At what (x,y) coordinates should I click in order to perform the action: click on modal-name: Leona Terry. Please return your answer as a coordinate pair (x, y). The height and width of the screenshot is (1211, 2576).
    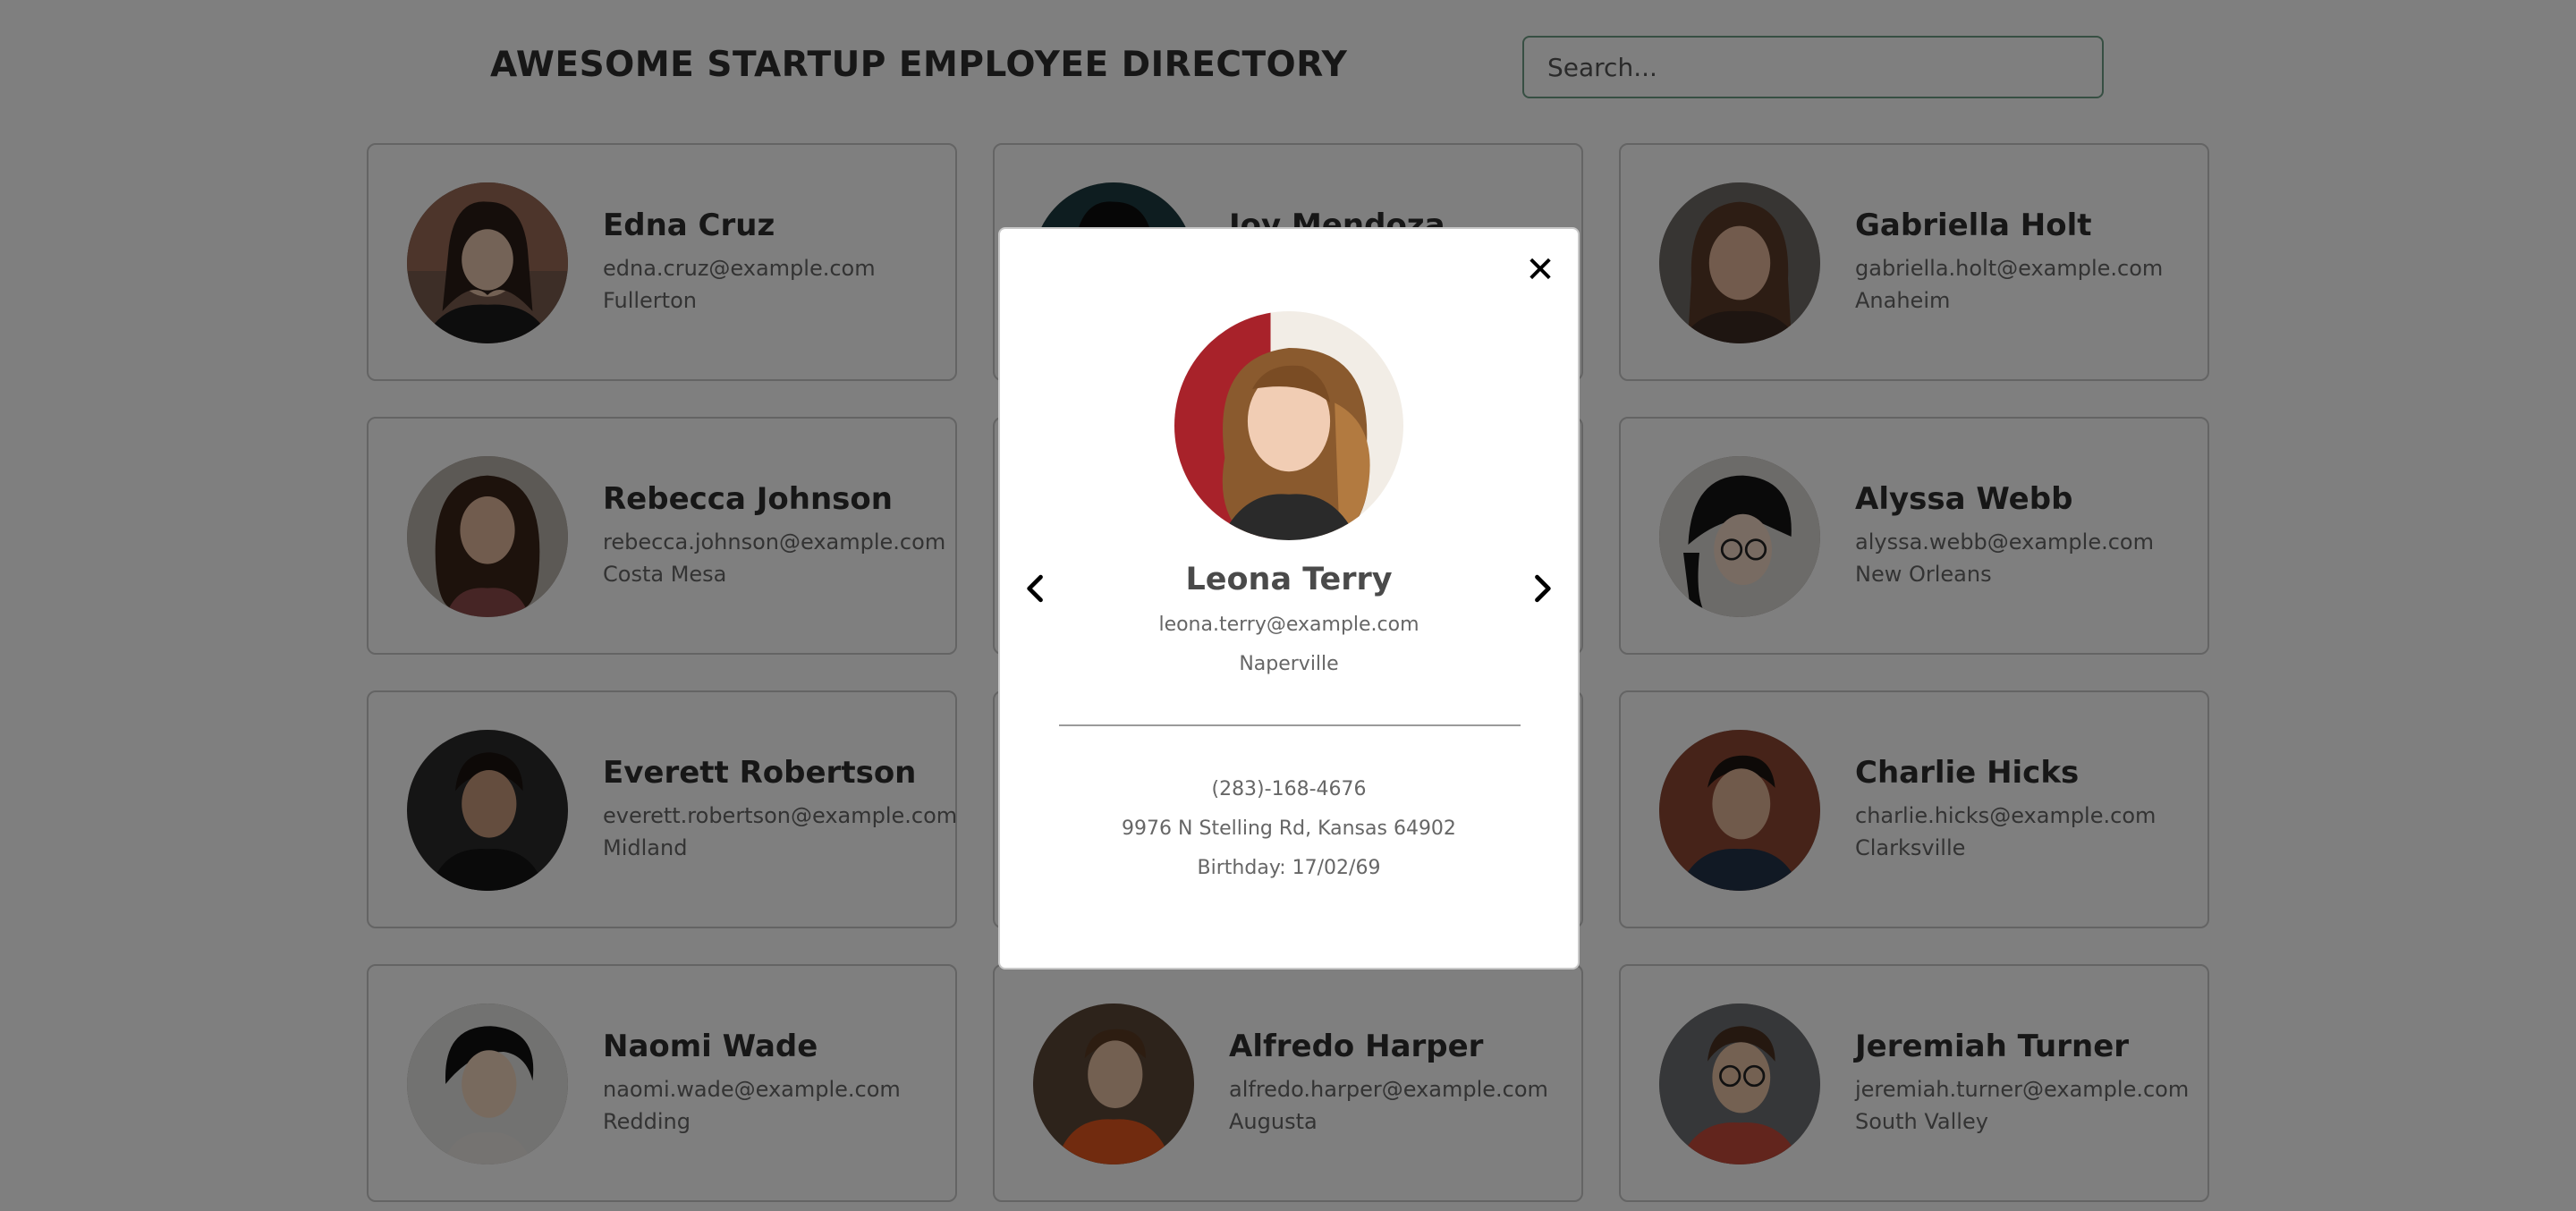
    Looking at the image, I should click on (1289, 579).